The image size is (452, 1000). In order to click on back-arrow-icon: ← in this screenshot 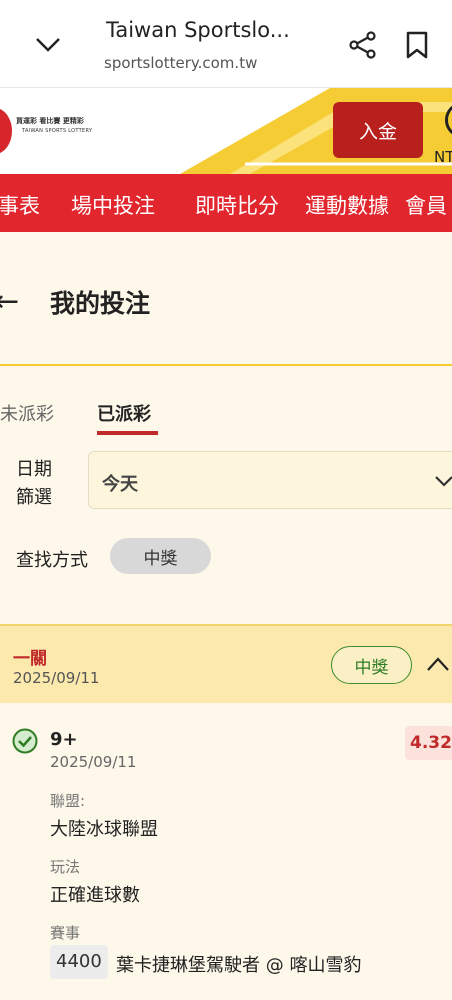, I will do `click(9, 301)`.